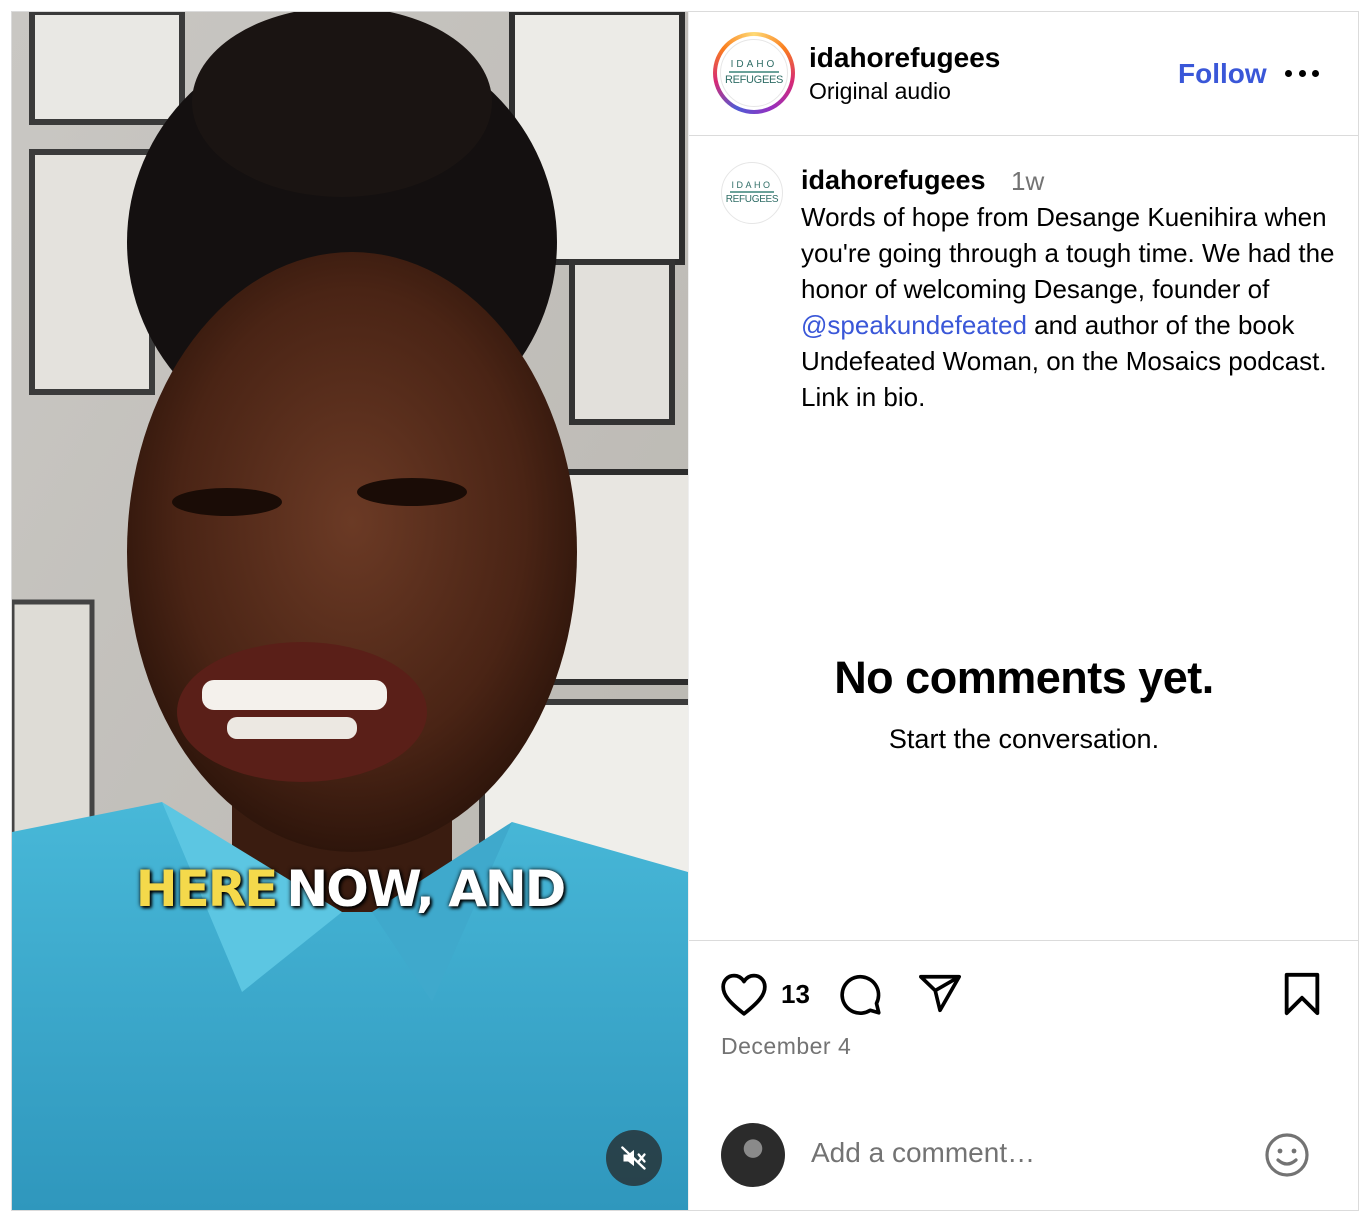  What do you see at coordinates (1024, 739) in the screenshot?
I see `no-comments-subtitle: Start the conversation.` at bounding box center [1024, 739].